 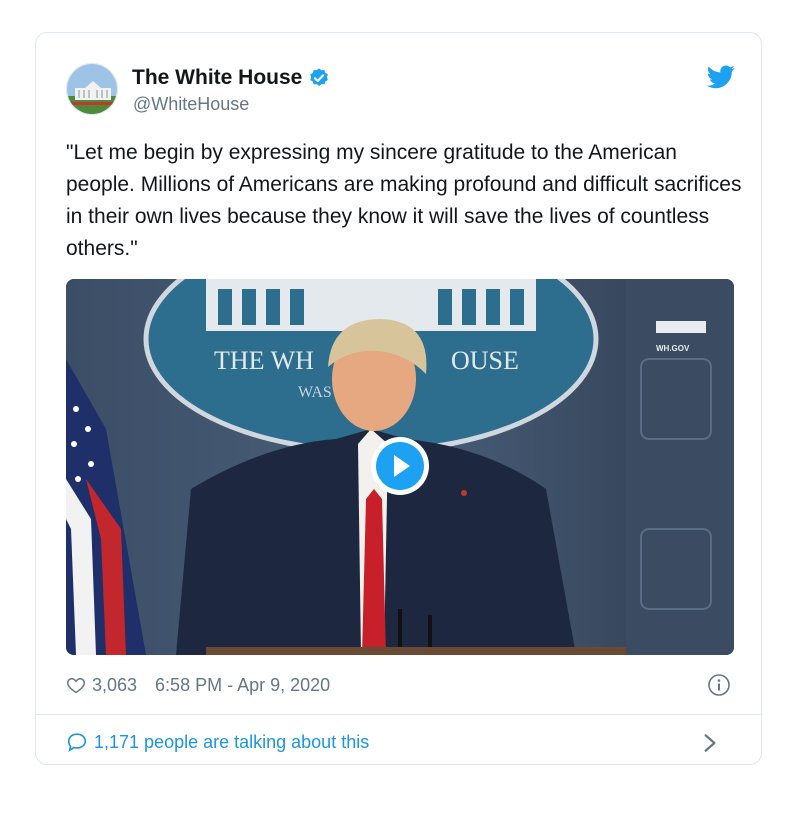 I want to click on info-icon, so click(x=719, y=685).